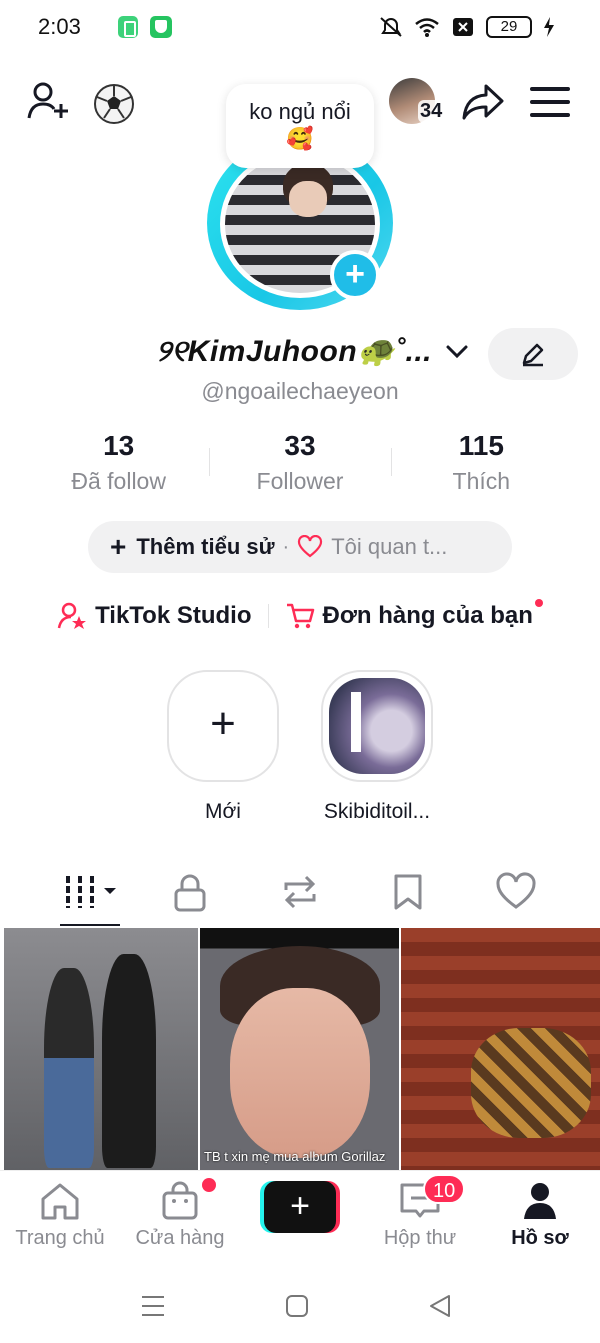  Describe the element at coordinates (300, 1073) in the screenshot. I see `thumb-face` at that location.